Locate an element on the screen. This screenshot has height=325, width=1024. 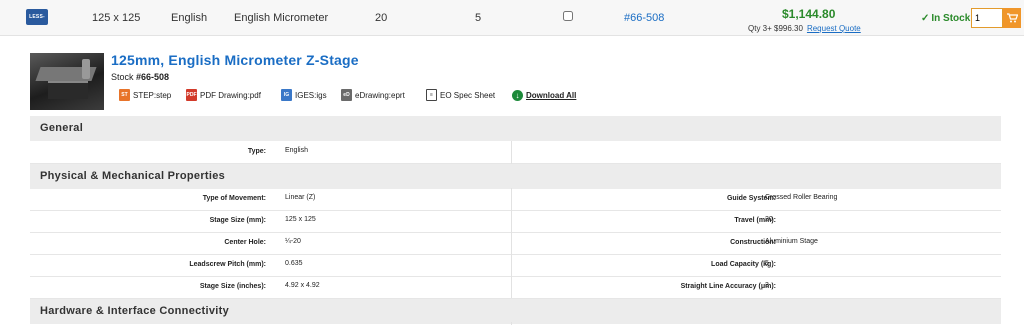
spec-label: Leadscrew Pitch (mm): is located at coordinates (227, 264).